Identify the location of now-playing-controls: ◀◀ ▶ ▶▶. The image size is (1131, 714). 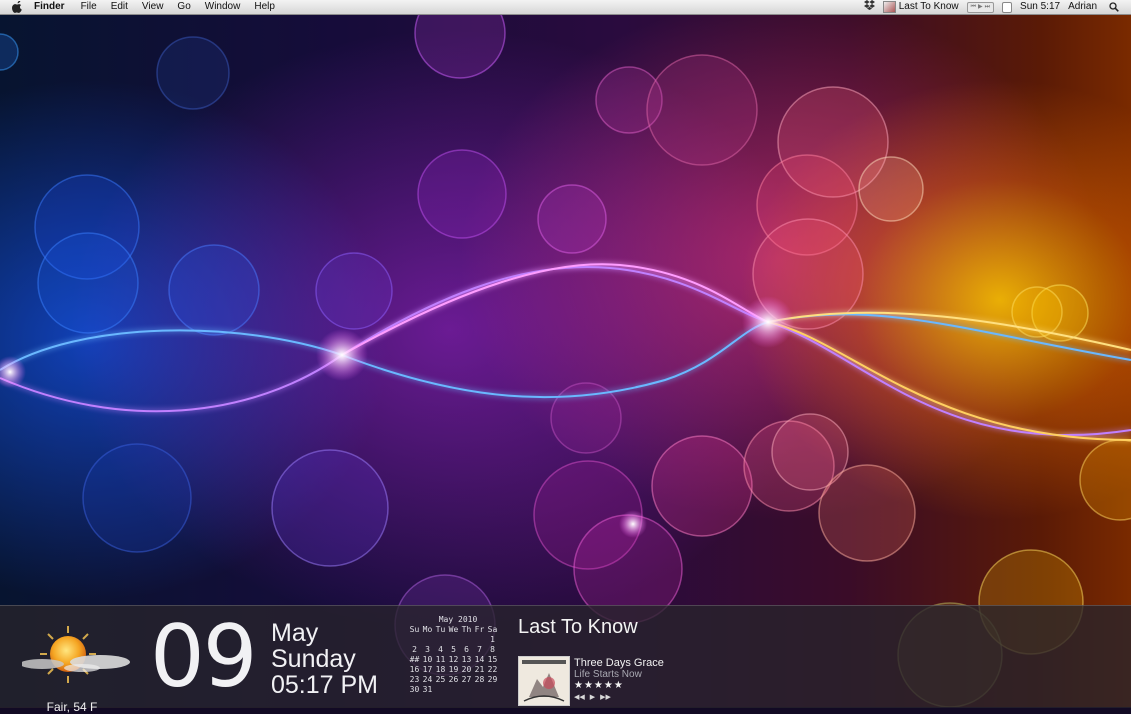
(594, 697).